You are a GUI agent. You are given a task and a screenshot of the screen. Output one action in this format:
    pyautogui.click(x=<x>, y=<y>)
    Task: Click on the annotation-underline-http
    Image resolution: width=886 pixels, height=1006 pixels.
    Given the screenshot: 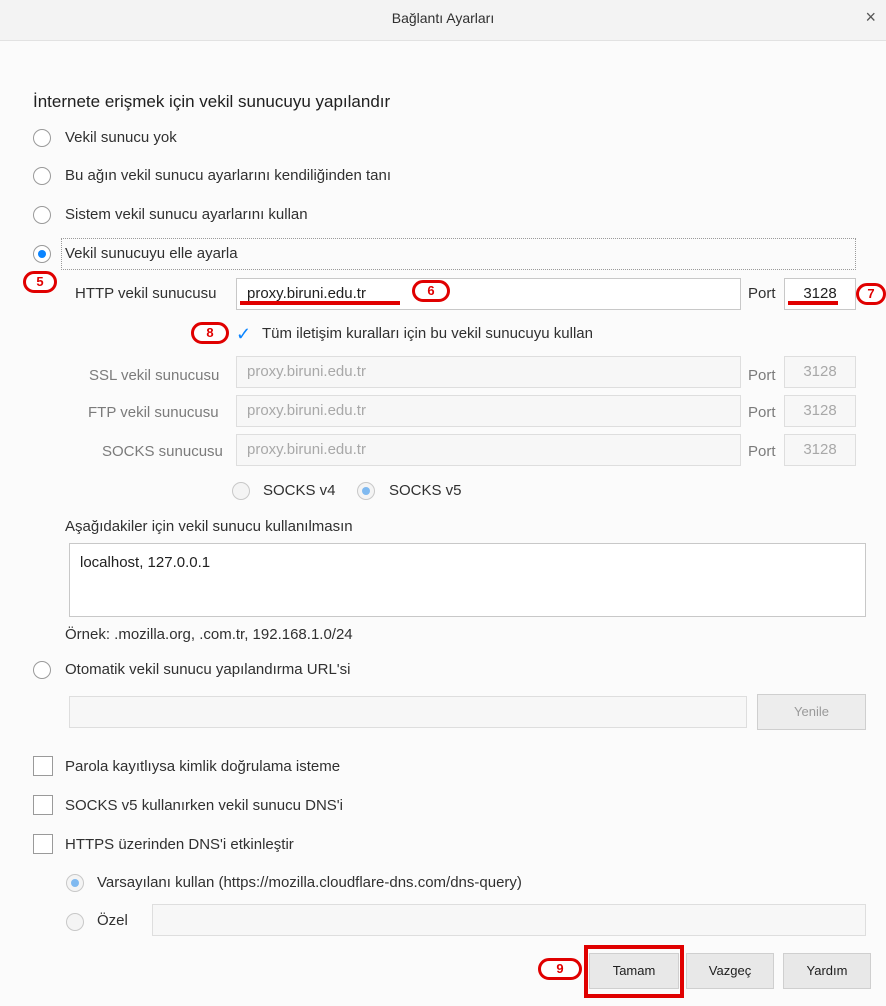 What is the action you would take?
    pyautogui.click(x=320, y=303)
    